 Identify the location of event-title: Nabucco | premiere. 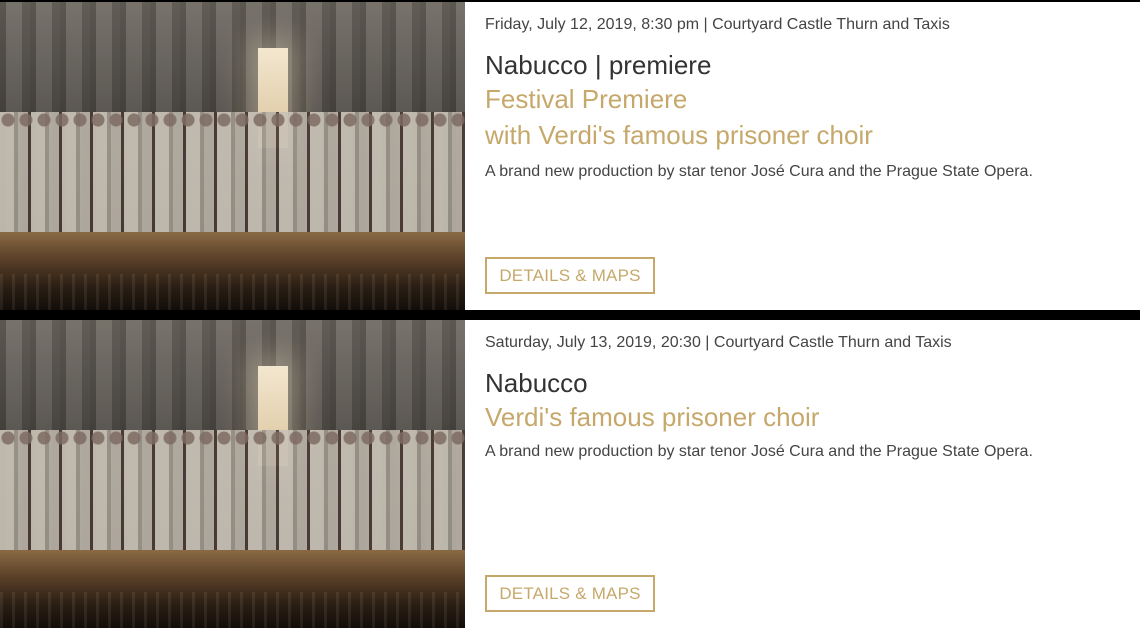
(598, 65).